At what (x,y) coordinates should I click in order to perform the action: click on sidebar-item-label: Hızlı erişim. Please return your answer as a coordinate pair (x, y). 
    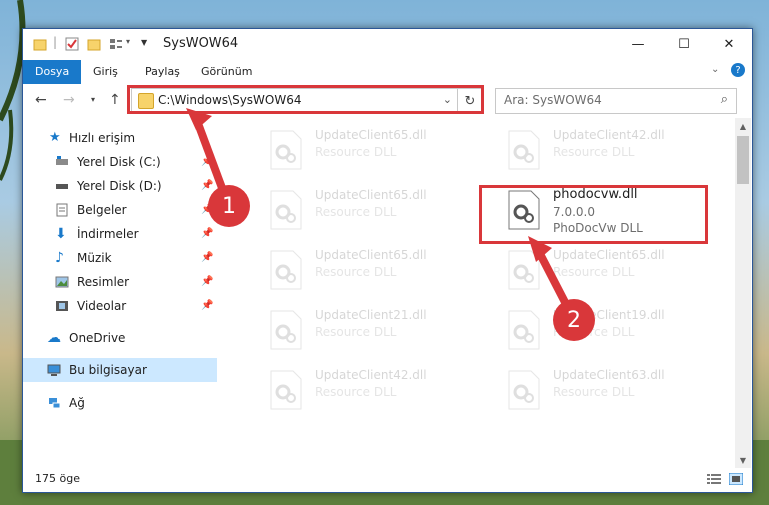
    Looking at the image, I should click on (102, 138).